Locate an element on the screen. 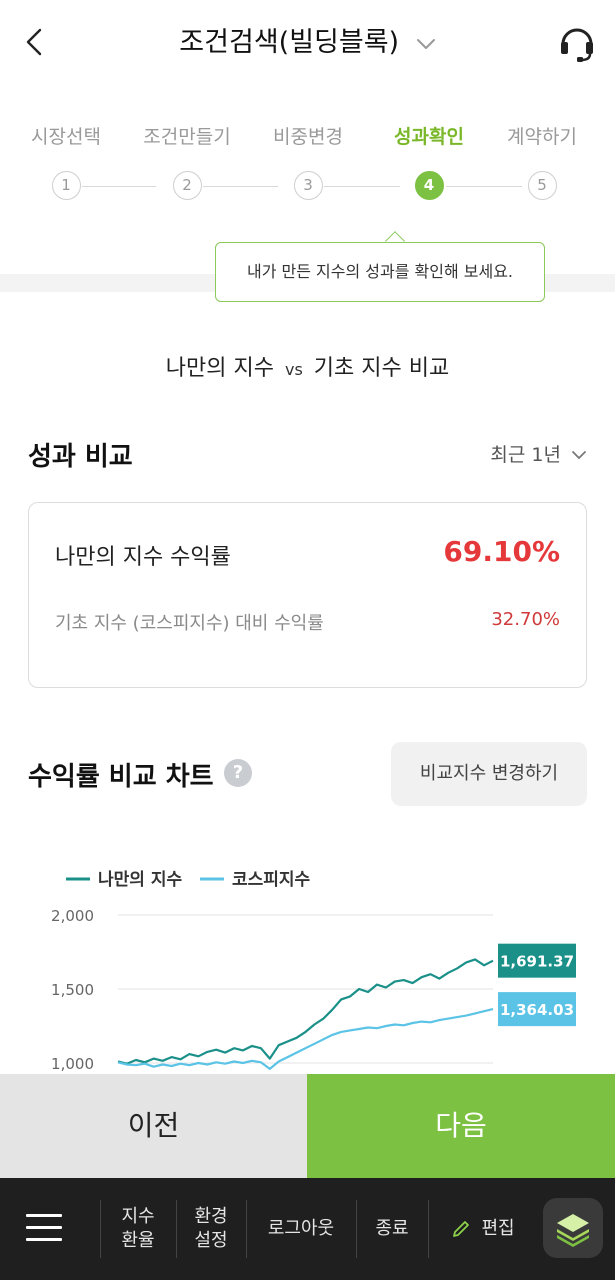  step-4-current: 성과확인 4 is located at coordinates (429, 160).